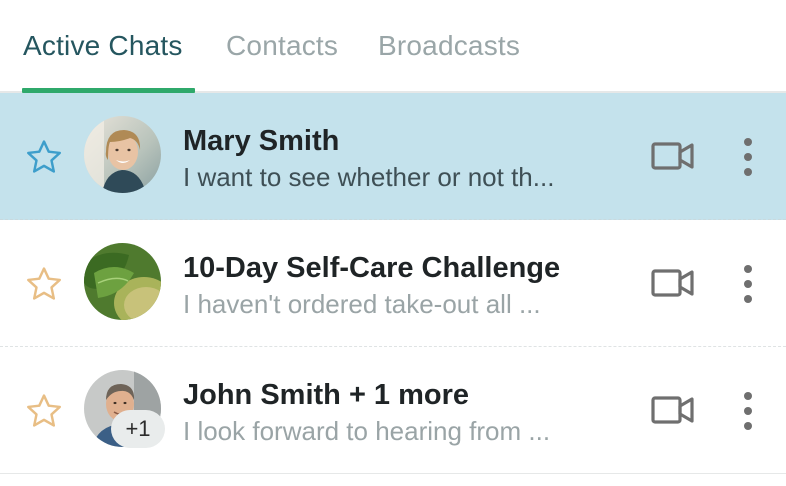 The height and width of the screenshot is (486, 786). What do you see at coordinates (138, 429) in the screenshot?
I see `participant-count-badge: +1` at bounding box center [138, 429].